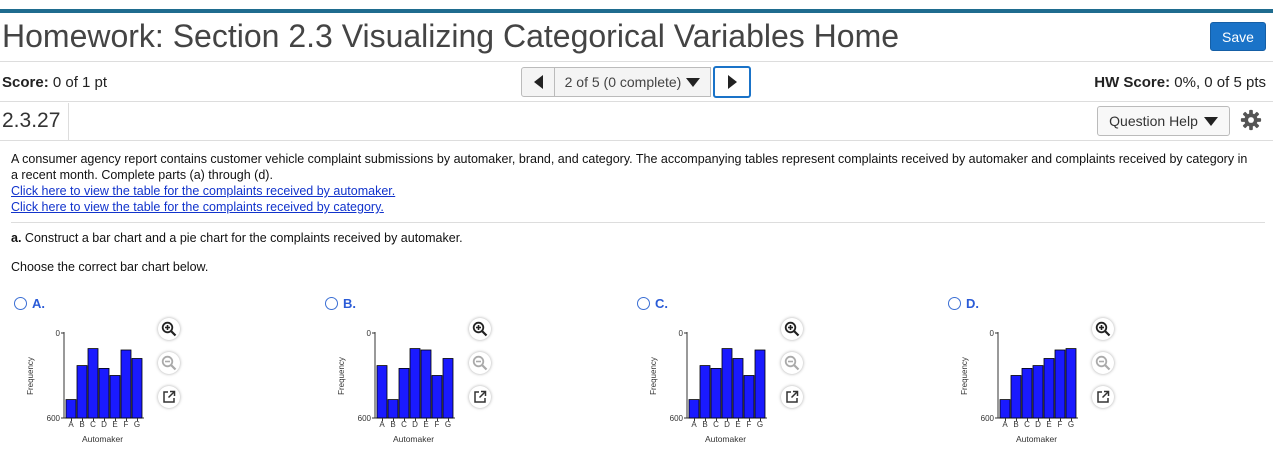  I want to click on hw-score-label: HW Score:, so click(1132, 82).